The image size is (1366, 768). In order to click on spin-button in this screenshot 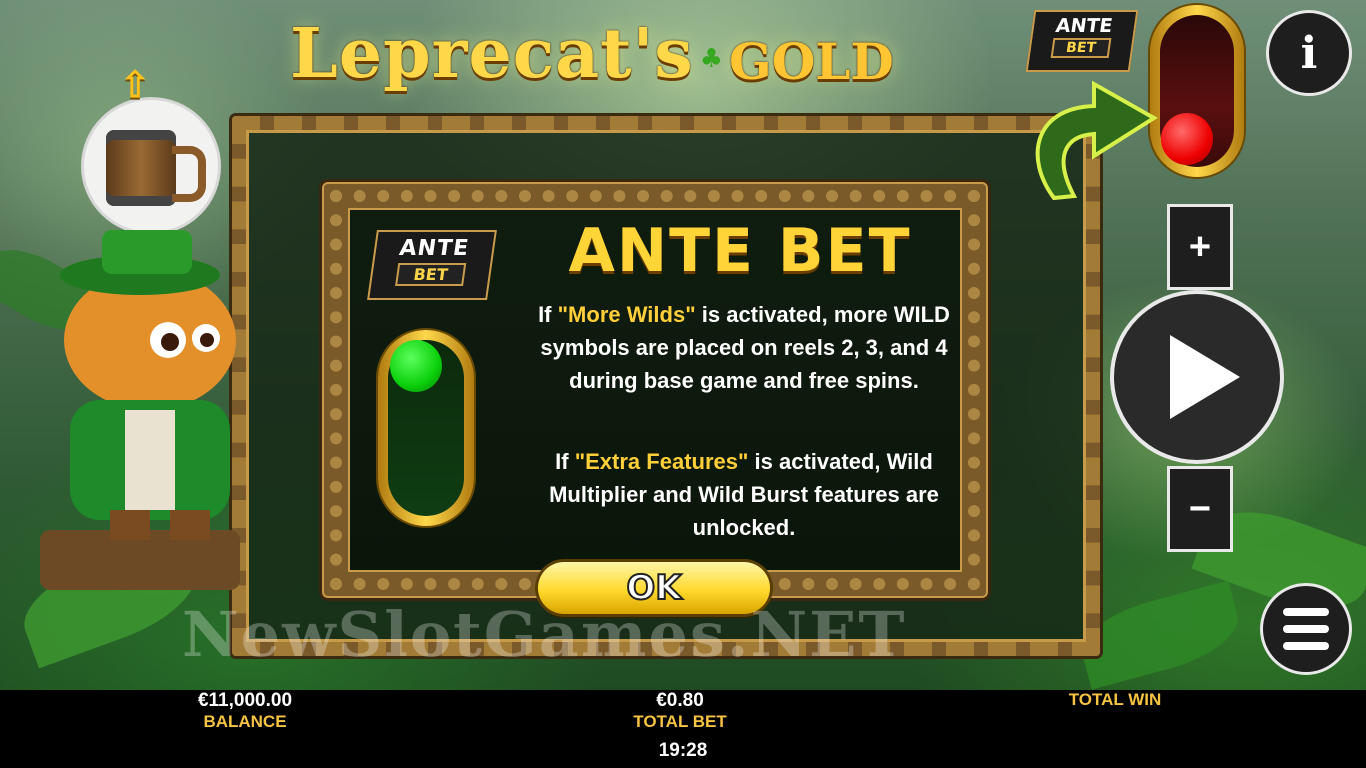, I will do `click(1197, 377)`.